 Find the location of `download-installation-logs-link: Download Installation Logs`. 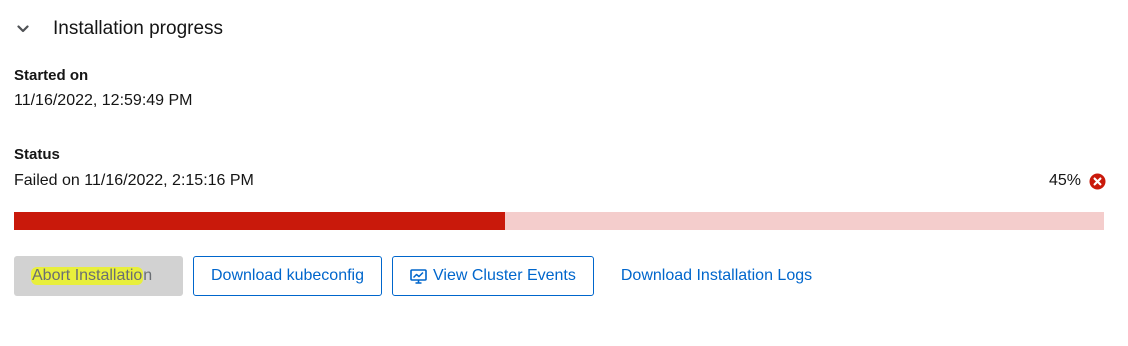

download-installation-logs-link: Download Installation Logs is located at coordinates (716, 276).